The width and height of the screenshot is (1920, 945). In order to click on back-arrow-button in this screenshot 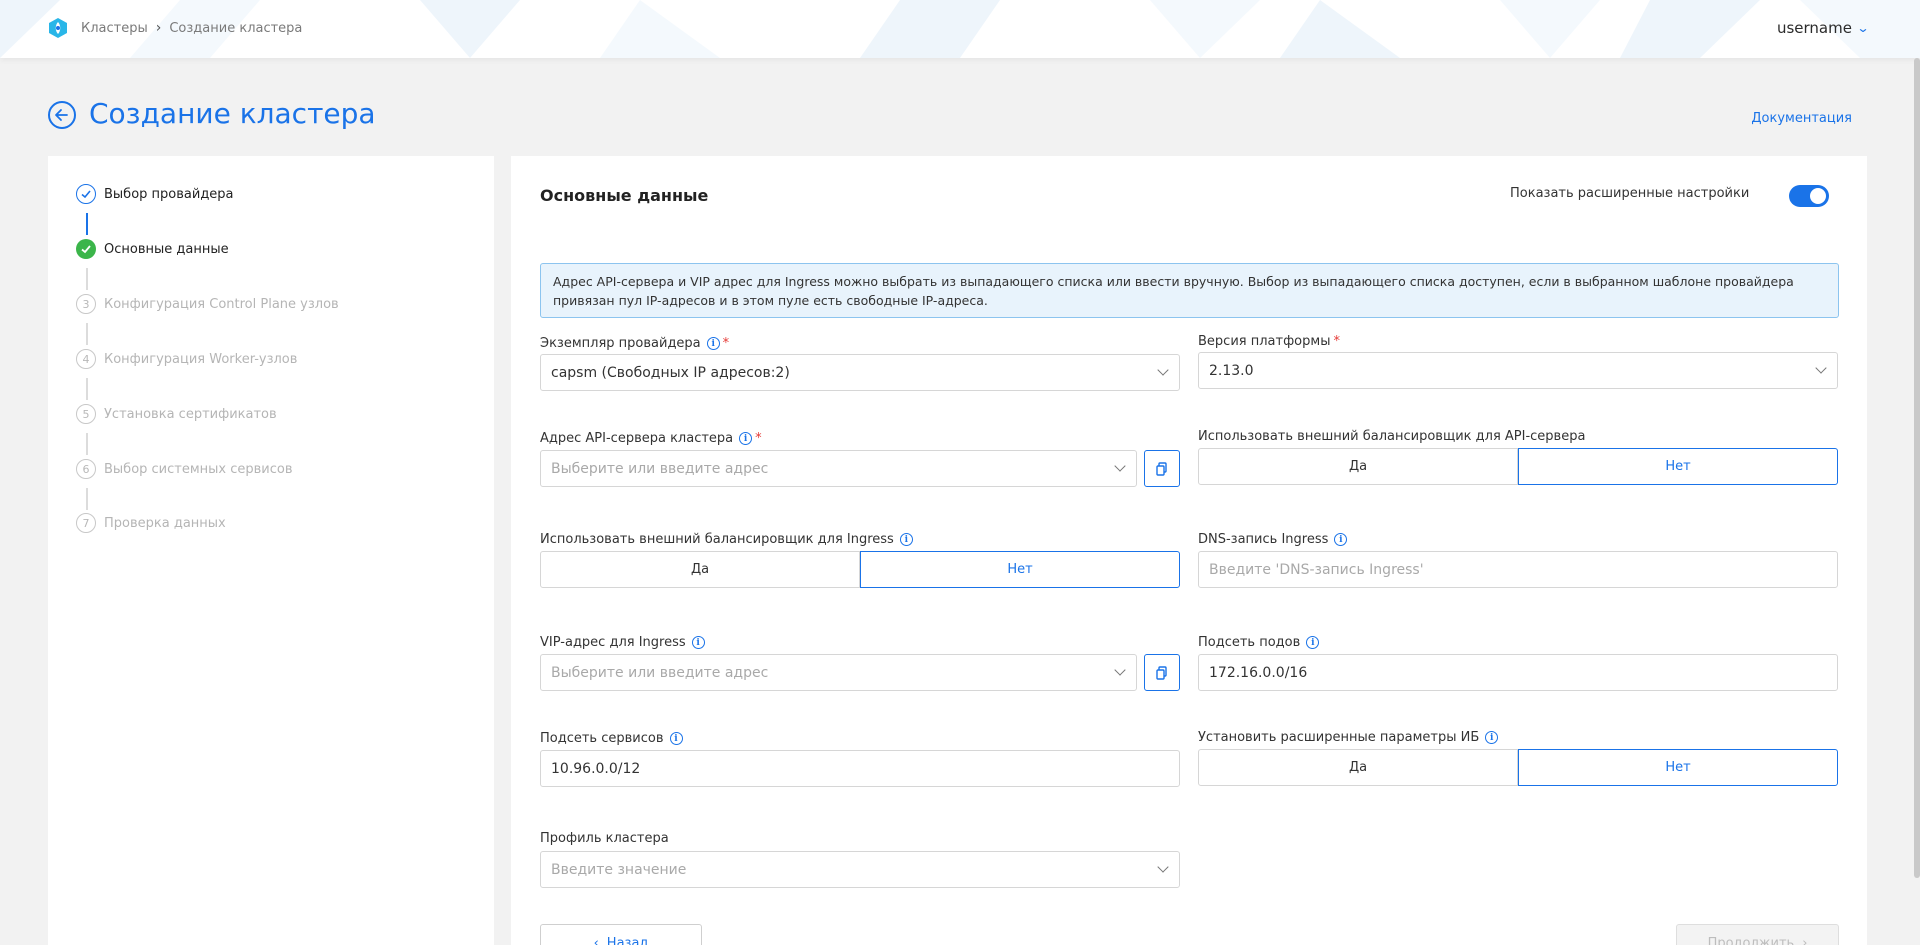, I will do `click(62, 115)`.